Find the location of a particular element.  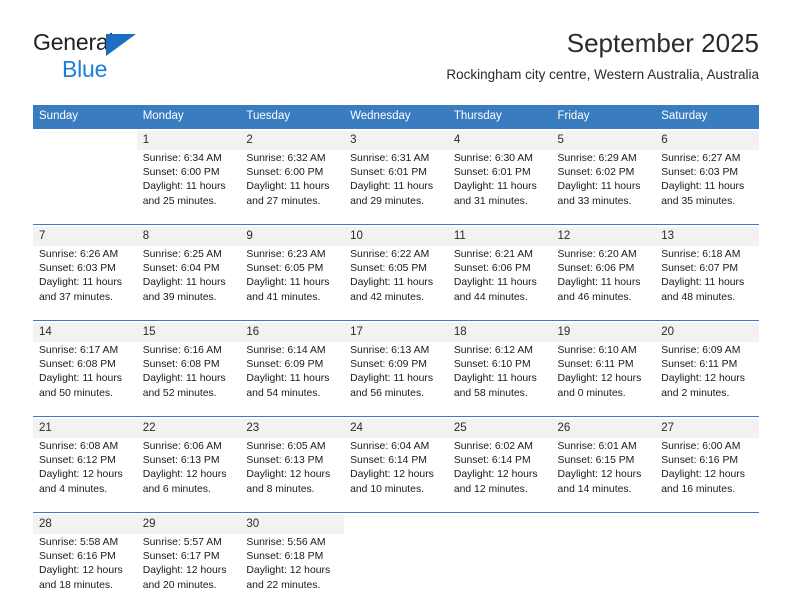

day-detail-line: and 27 minutes. is located at coordinates (283, 201).